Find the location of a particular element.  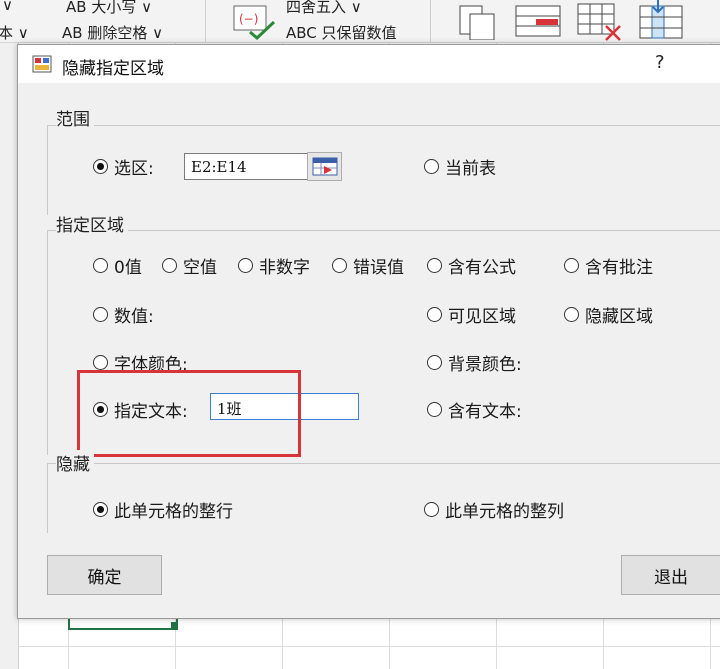

radio-has-comment-label: 含有批注 is located at coordinates (619, 268).